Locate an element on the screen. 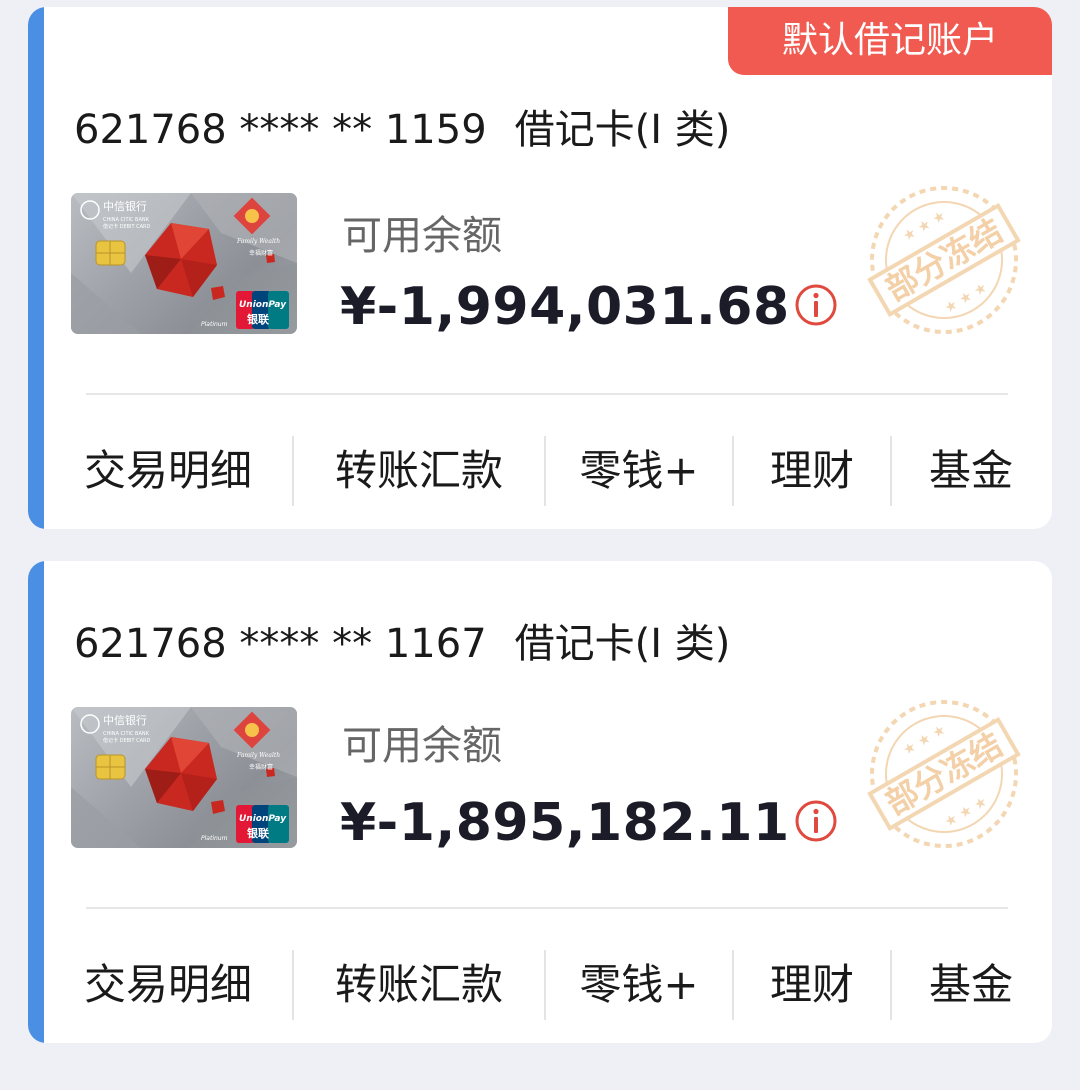 This screenshot has width=1080, height=1090. masked-card-number: 621768 **** ** 1167 is located at coordinates (280, 644).